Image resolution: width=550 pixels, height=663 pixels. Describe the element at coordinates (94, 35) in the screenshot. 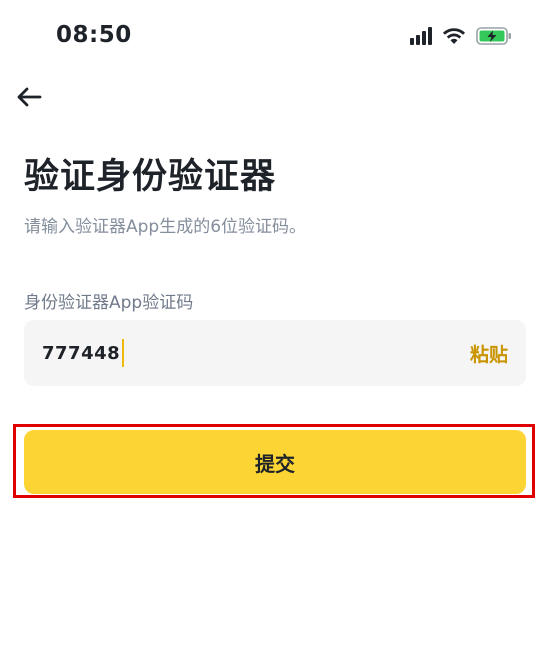

I see `status-time: 08:50` at that location.